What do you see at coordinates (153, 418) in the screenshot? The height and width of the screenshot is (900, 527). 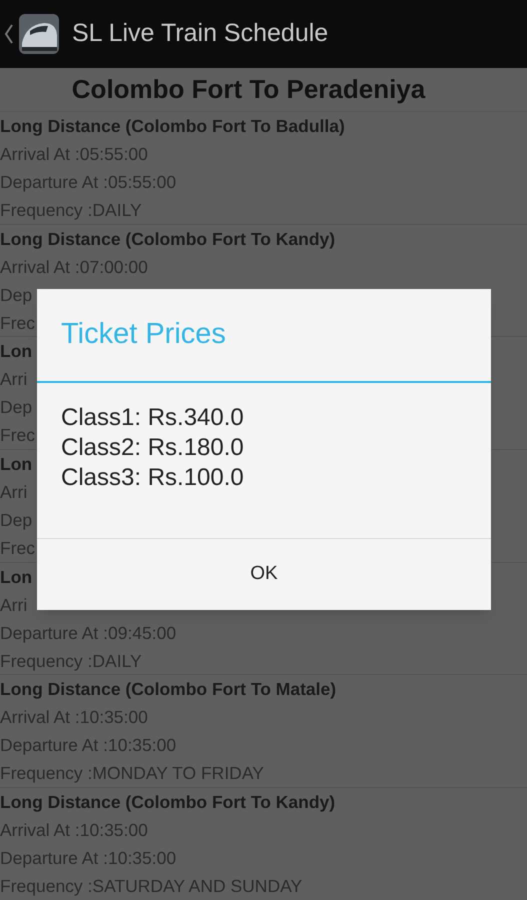 I see `ticket-price: Class1: Rs.340.0` at bounding box center [153, 418].